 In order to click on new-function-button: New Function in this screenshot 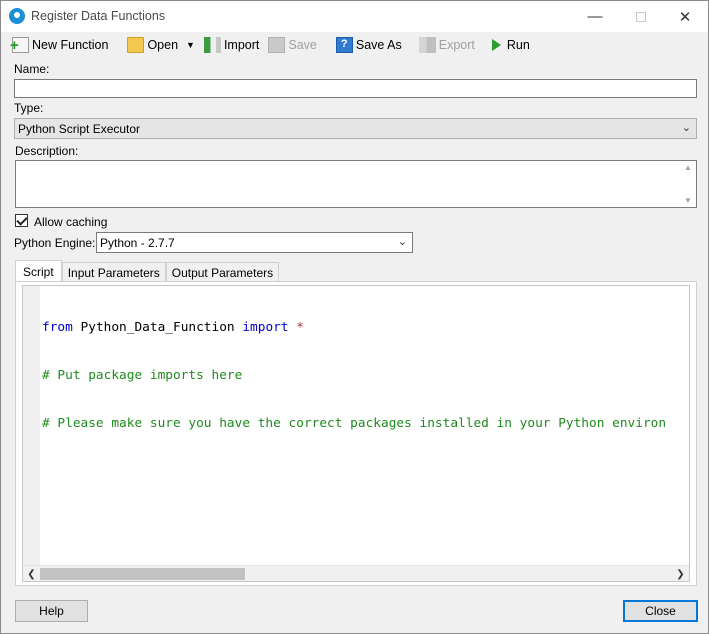, I will do `click(60, 45)`.